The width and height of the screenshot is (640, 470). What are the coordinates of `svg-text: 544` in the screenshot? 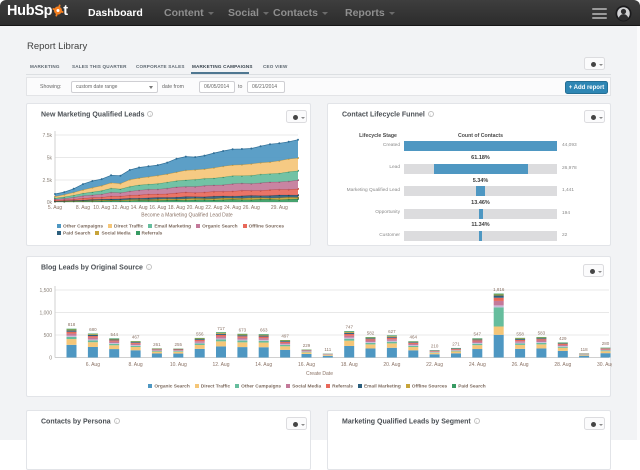 It's located at (114, 334).